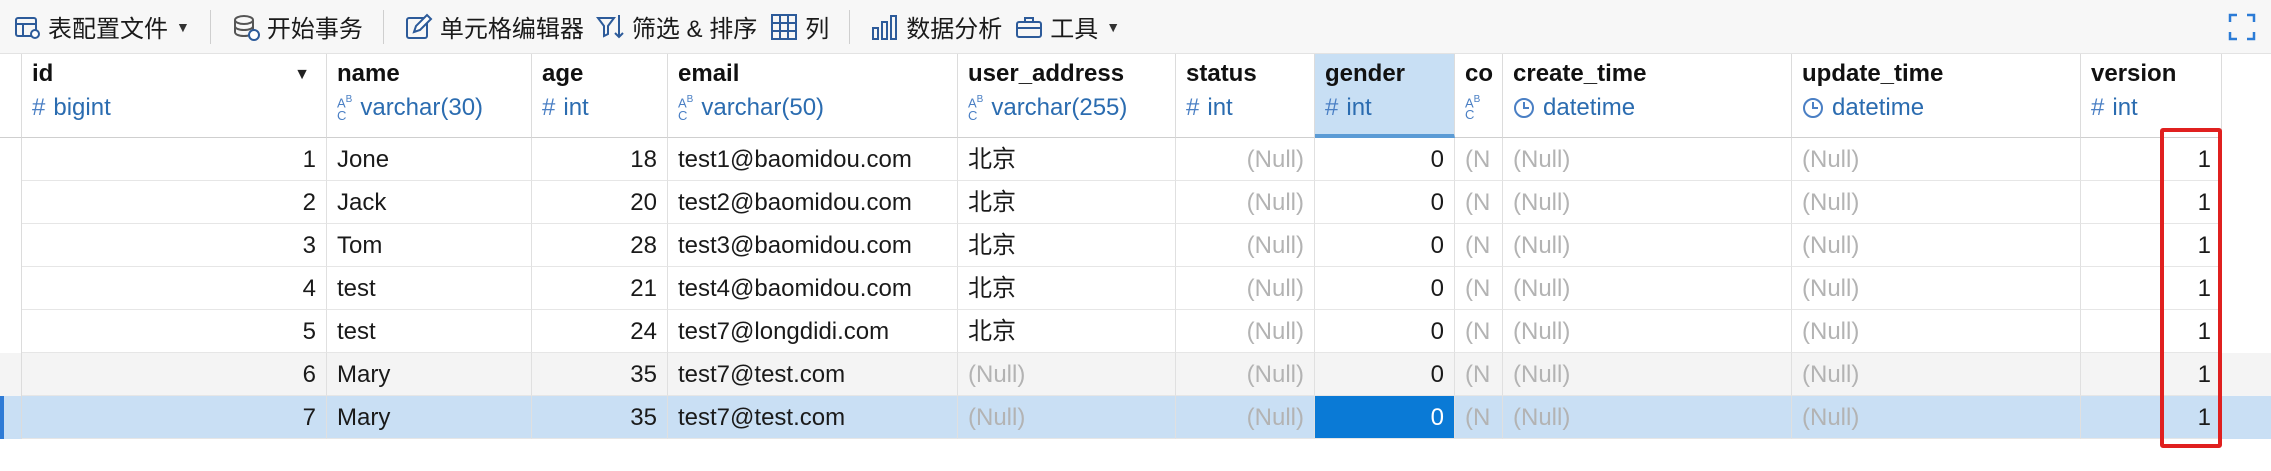  I want to click on cell-editor-button: 单元格编辑器, so click(494, 27).